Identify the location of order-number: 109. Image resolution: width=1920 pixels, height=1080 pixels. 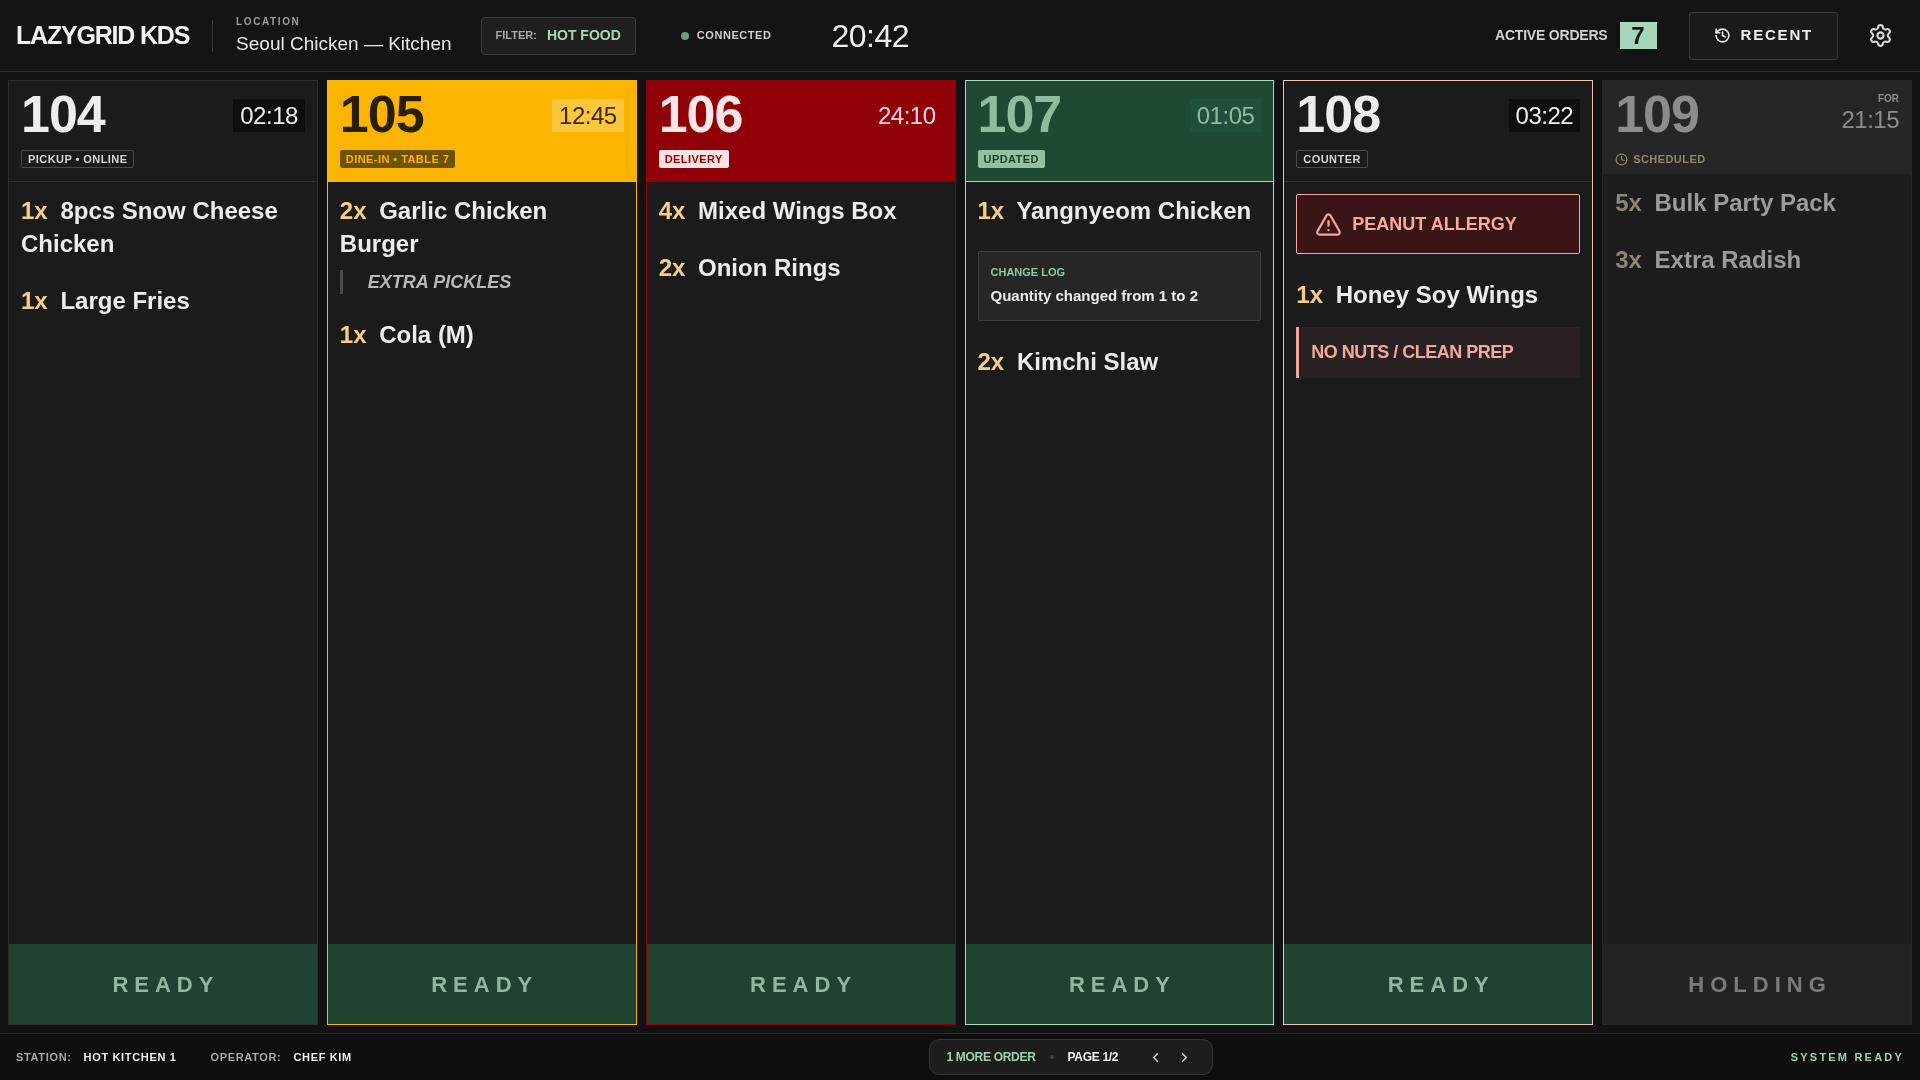
(1657, 114).